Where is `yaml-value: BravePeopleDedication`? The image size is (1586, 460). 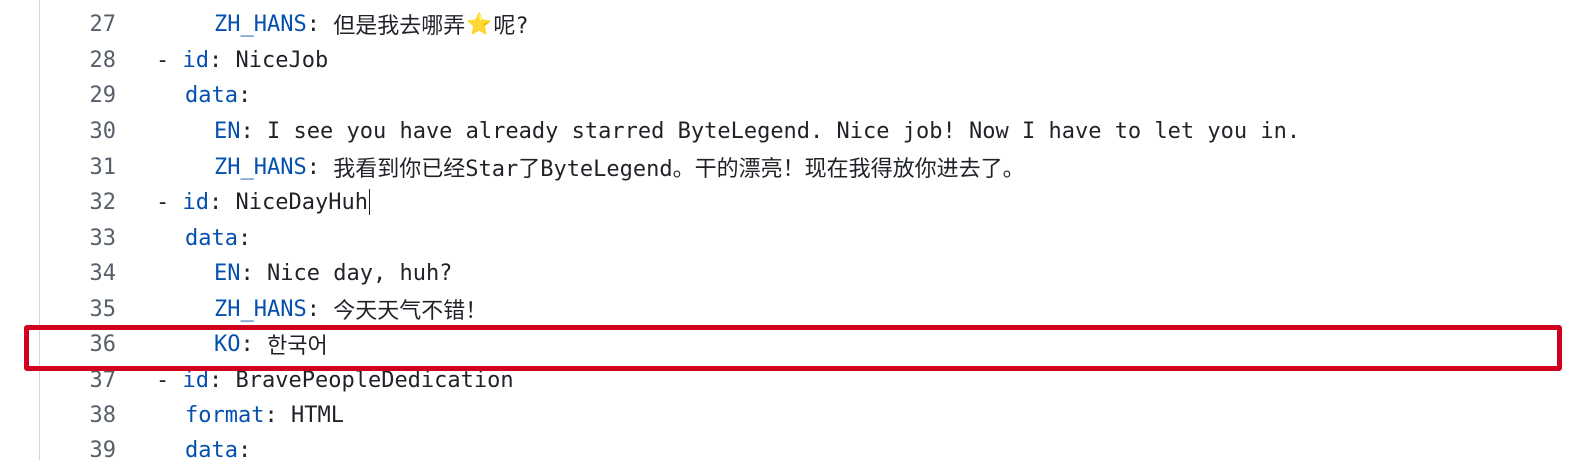
yaml-value: BravePeopleDedication is located at coordinates (374, 380).